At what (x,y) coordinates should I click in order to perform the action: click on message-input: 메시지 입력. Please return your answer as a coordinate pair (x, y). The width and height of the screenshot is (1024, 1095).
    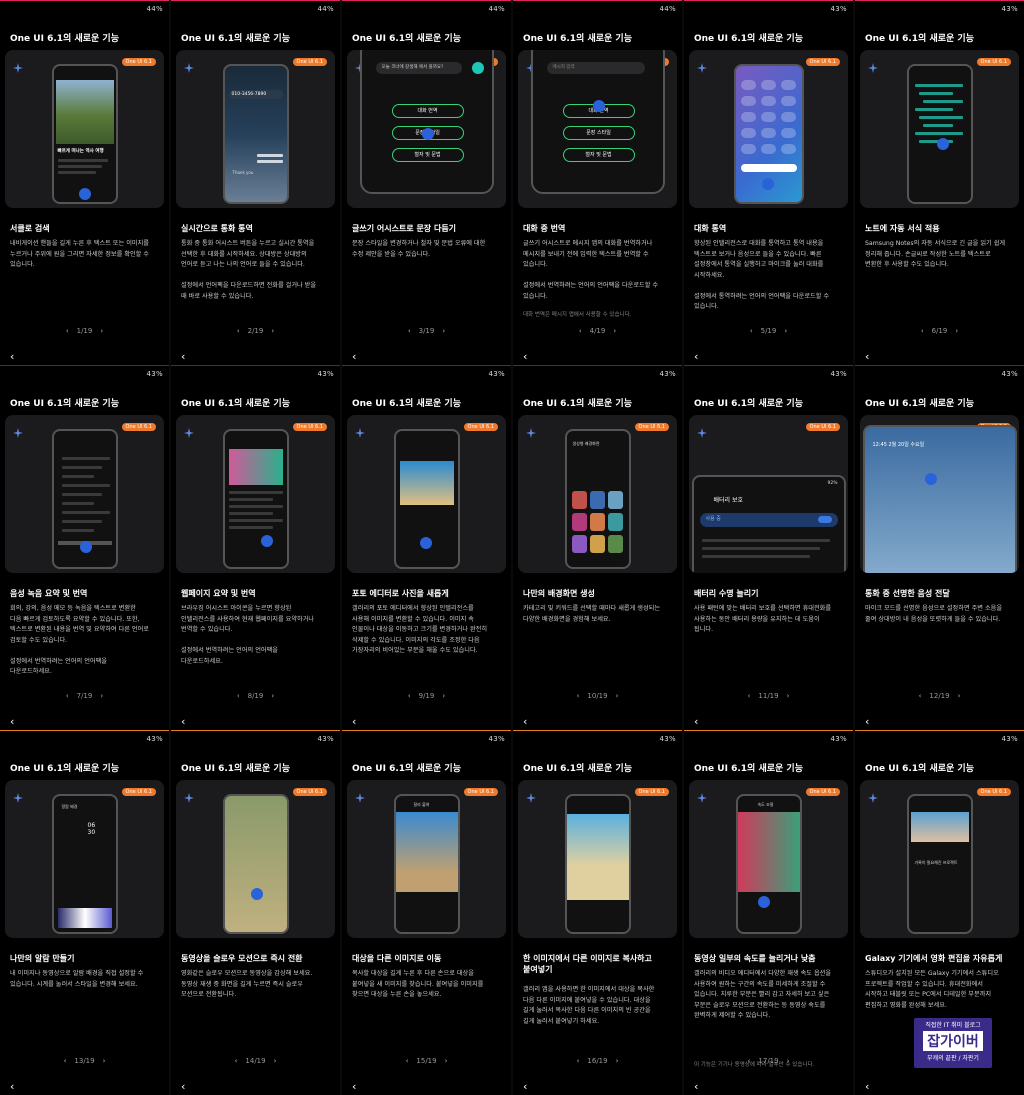
    Looking at the image, I should click on (595, 68).